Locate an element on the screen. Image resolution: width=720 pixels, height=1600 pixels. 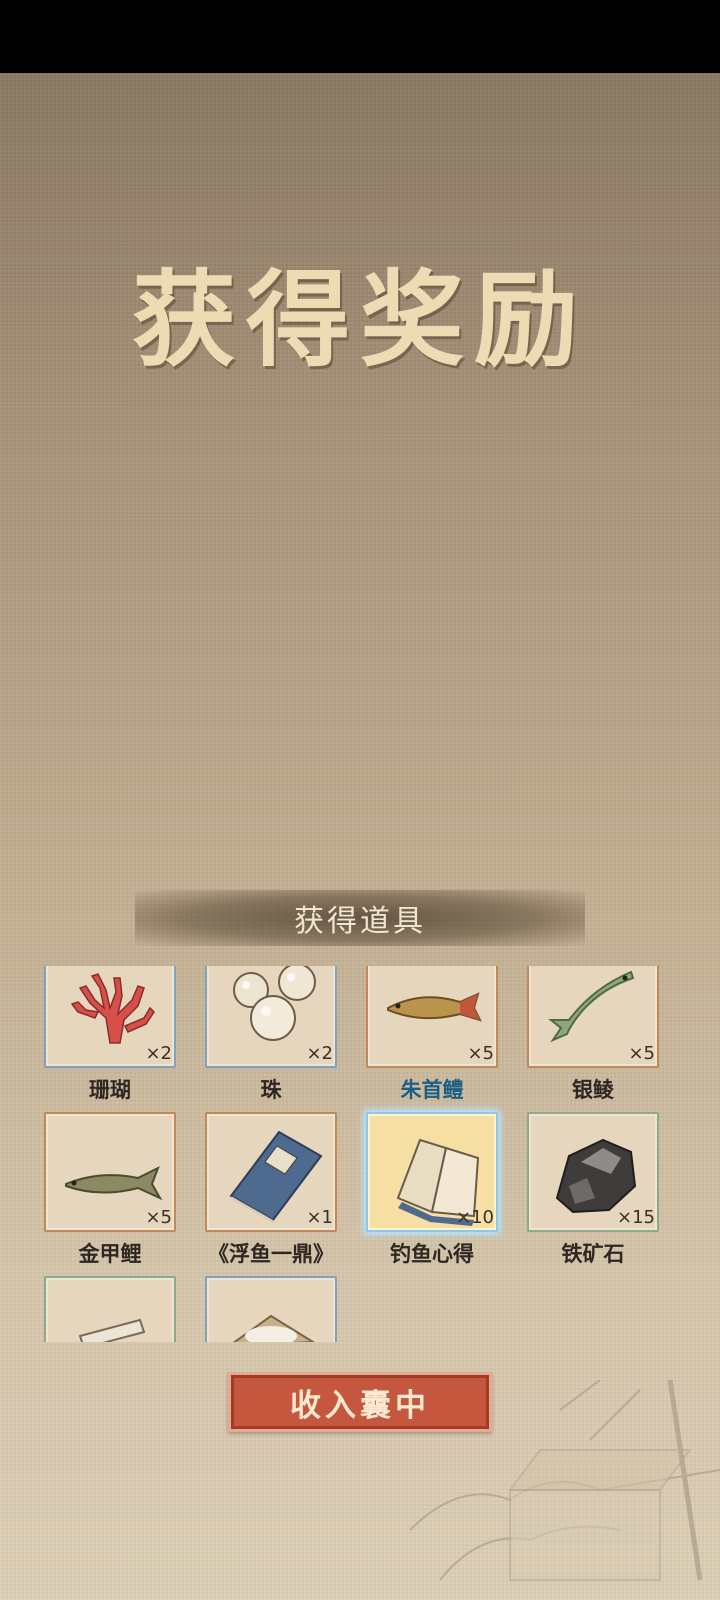
item-name: 珊瑚 is located at coordinates (110, 1090).